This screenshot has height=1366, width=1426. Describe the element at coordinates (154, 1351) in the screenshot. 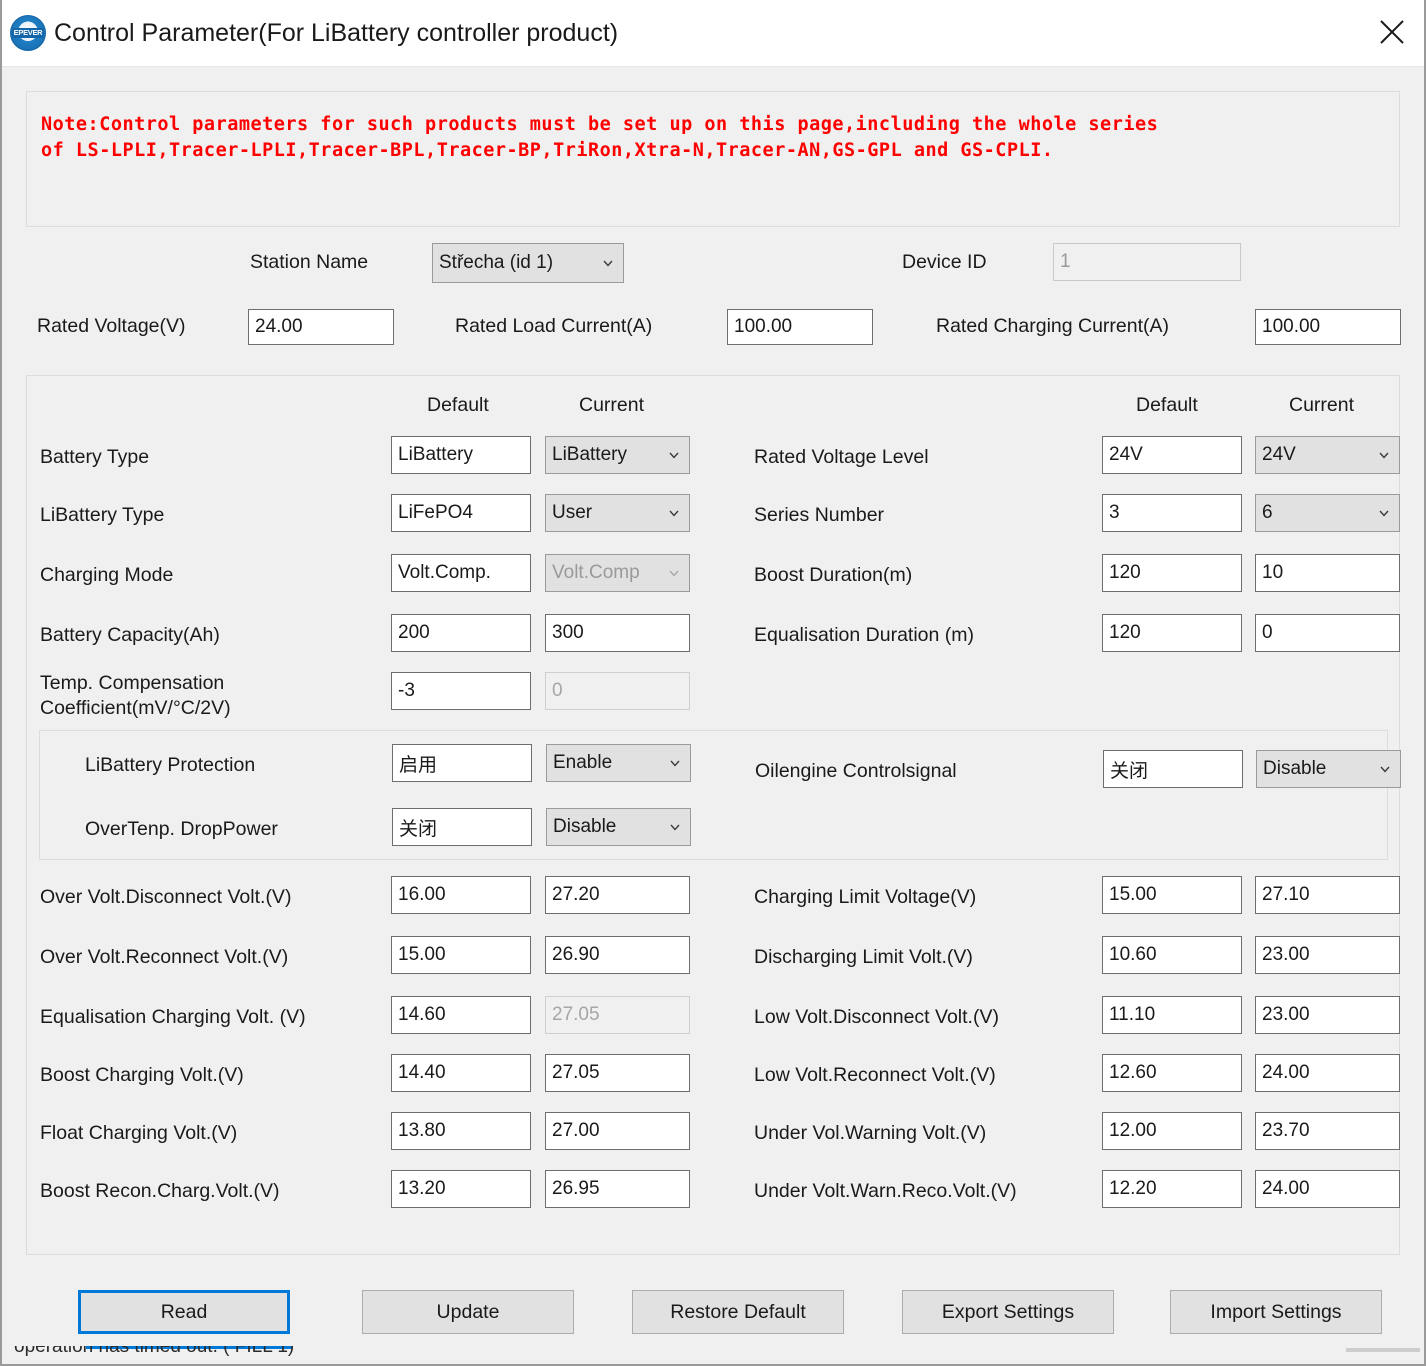

I see `status-text: operation has timed out. ( FILL 1)` at that location.